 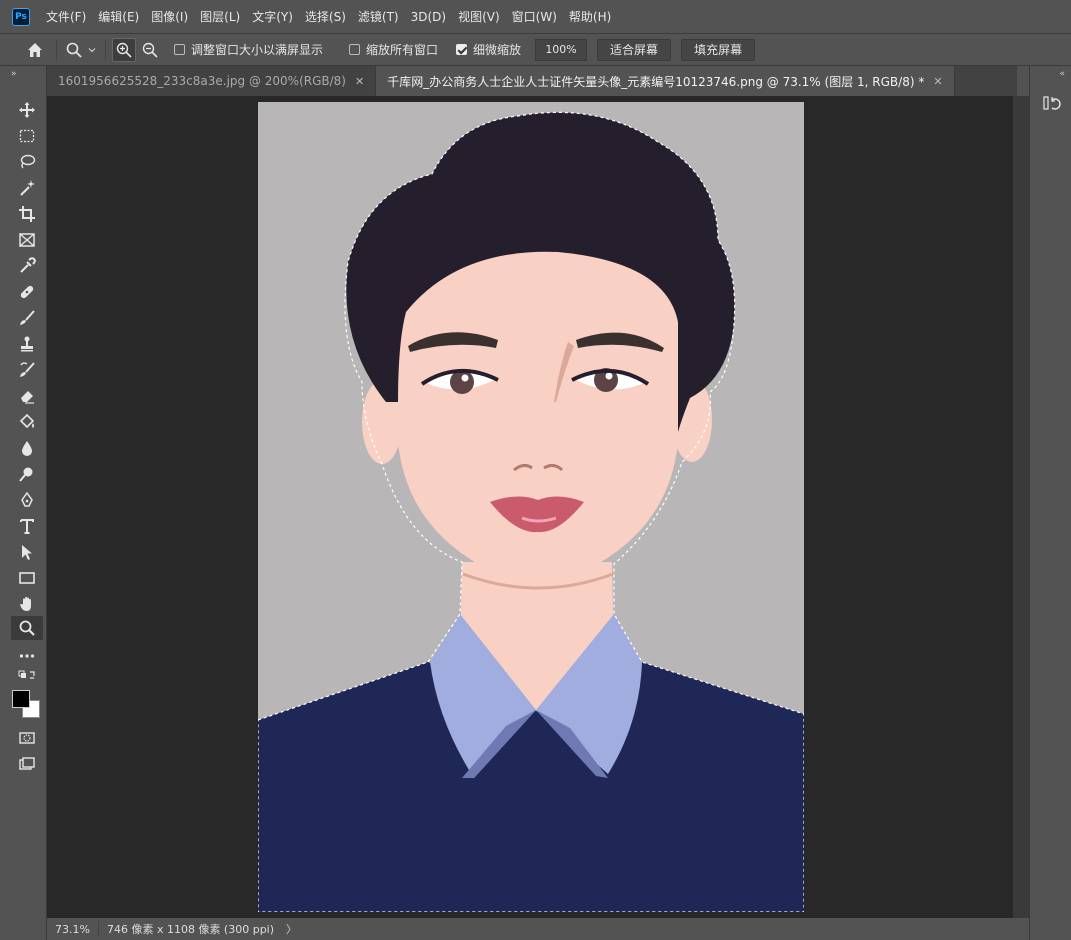 What do you see at coordinates (27, 370) in the screenshot?
I see `history-brush-icon` at bounding box center [27, 370].